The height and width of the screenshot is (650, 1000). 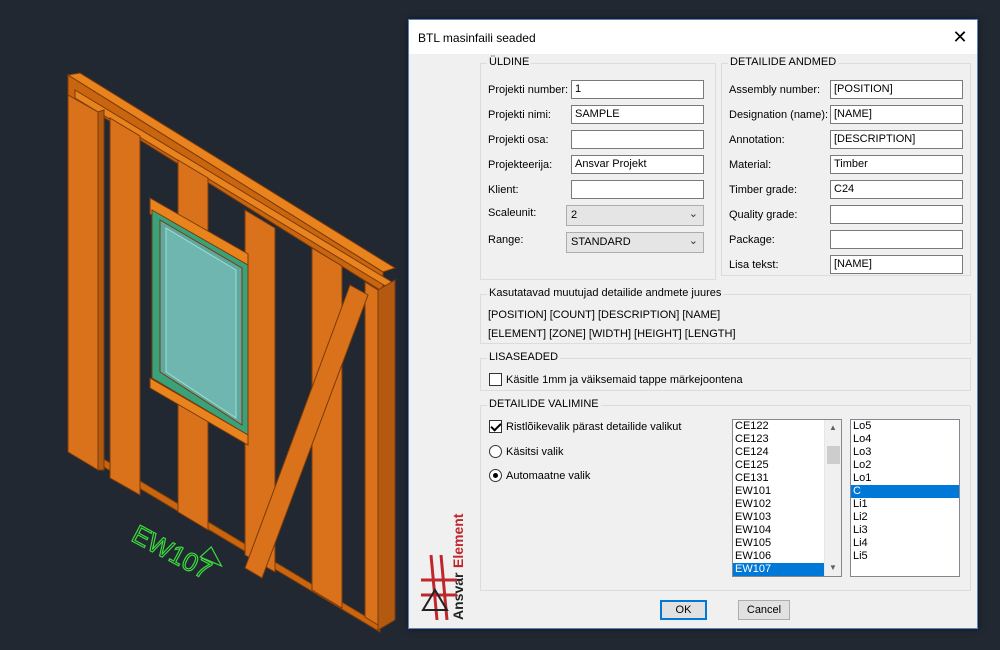 I want to click on input-designation: [NAME], so click(x=896, y=114).